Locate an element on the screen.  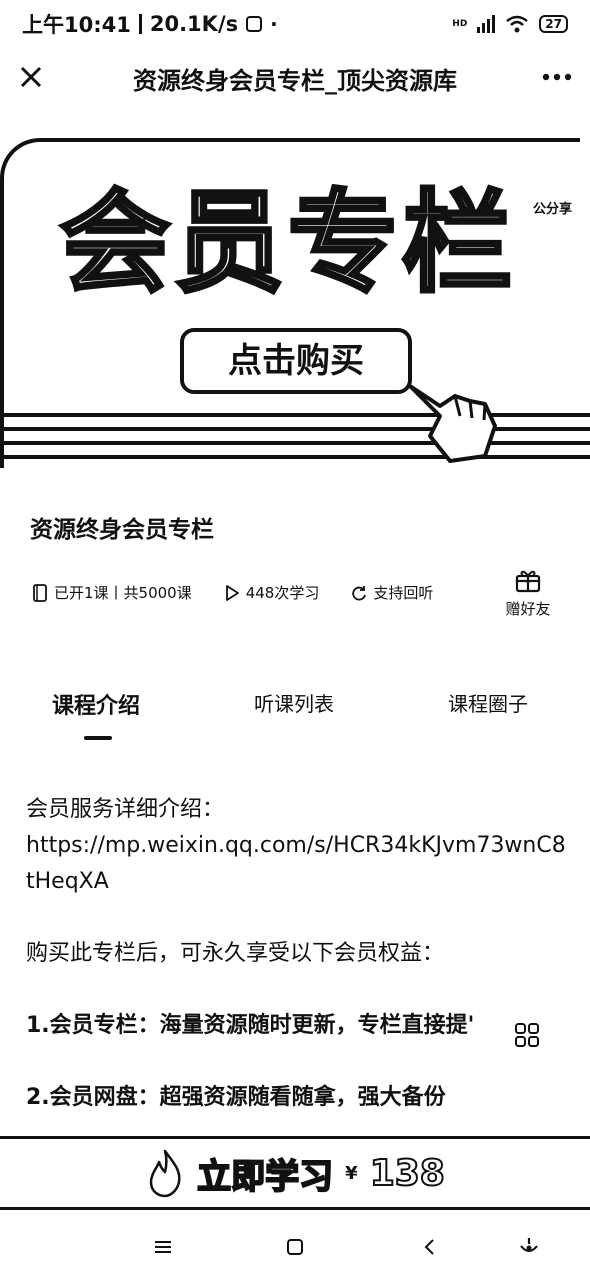
home-icon is located at coordinates (295, 1247).